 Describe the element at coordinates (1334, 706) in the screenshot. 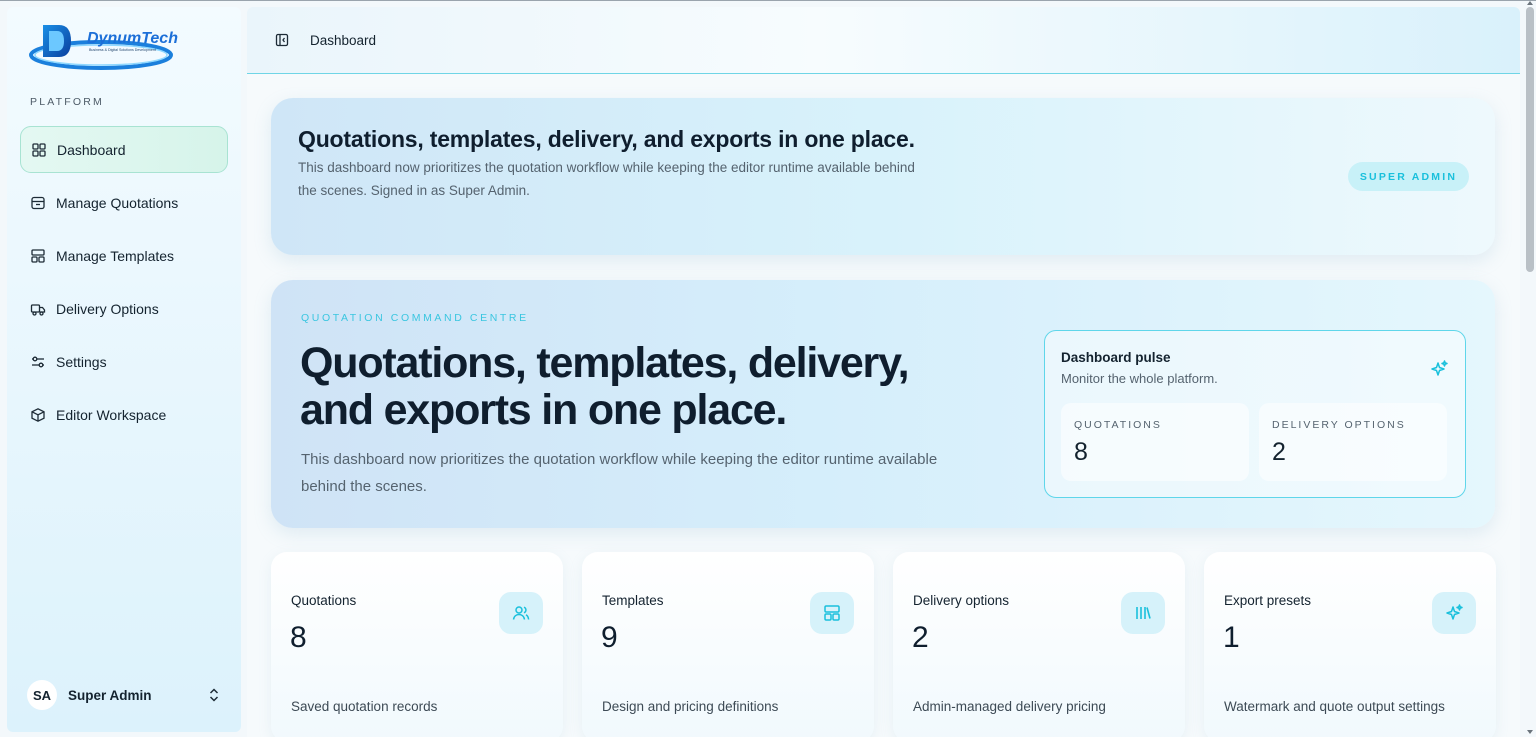

I see `card-description: Watermark and quote output settings` at that location.